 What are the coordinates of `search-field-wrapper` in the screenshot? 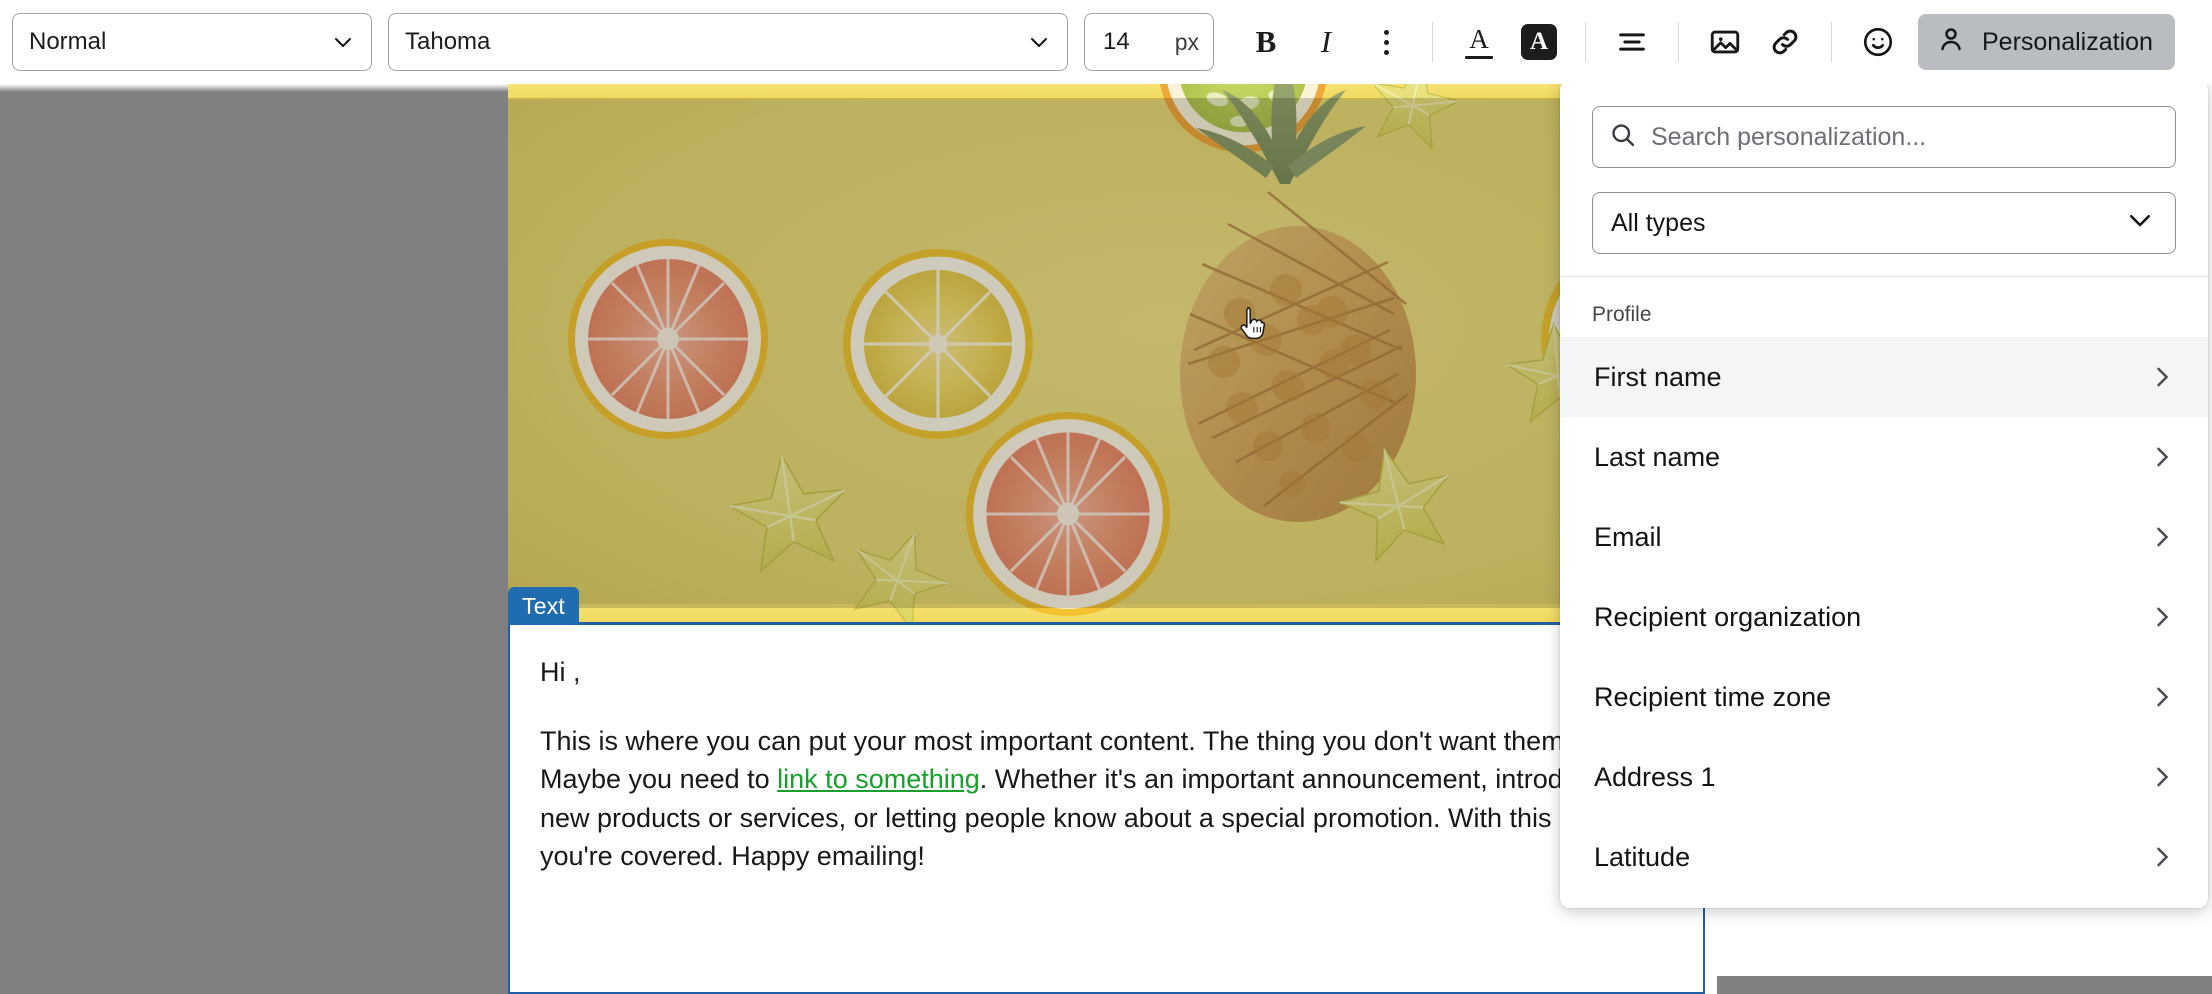 It's located at (1884, 137).